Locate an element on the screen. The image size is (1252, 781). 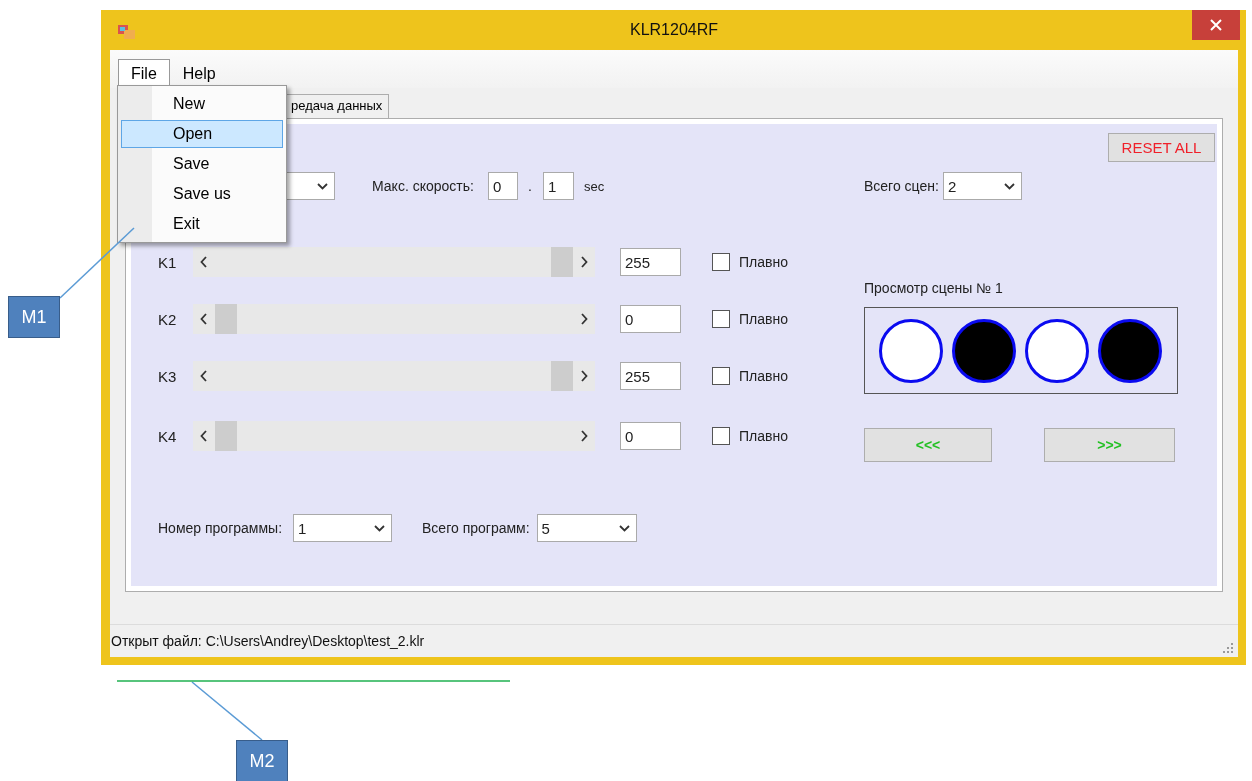
channel-label: K2 is located at coordinates (168, 319).